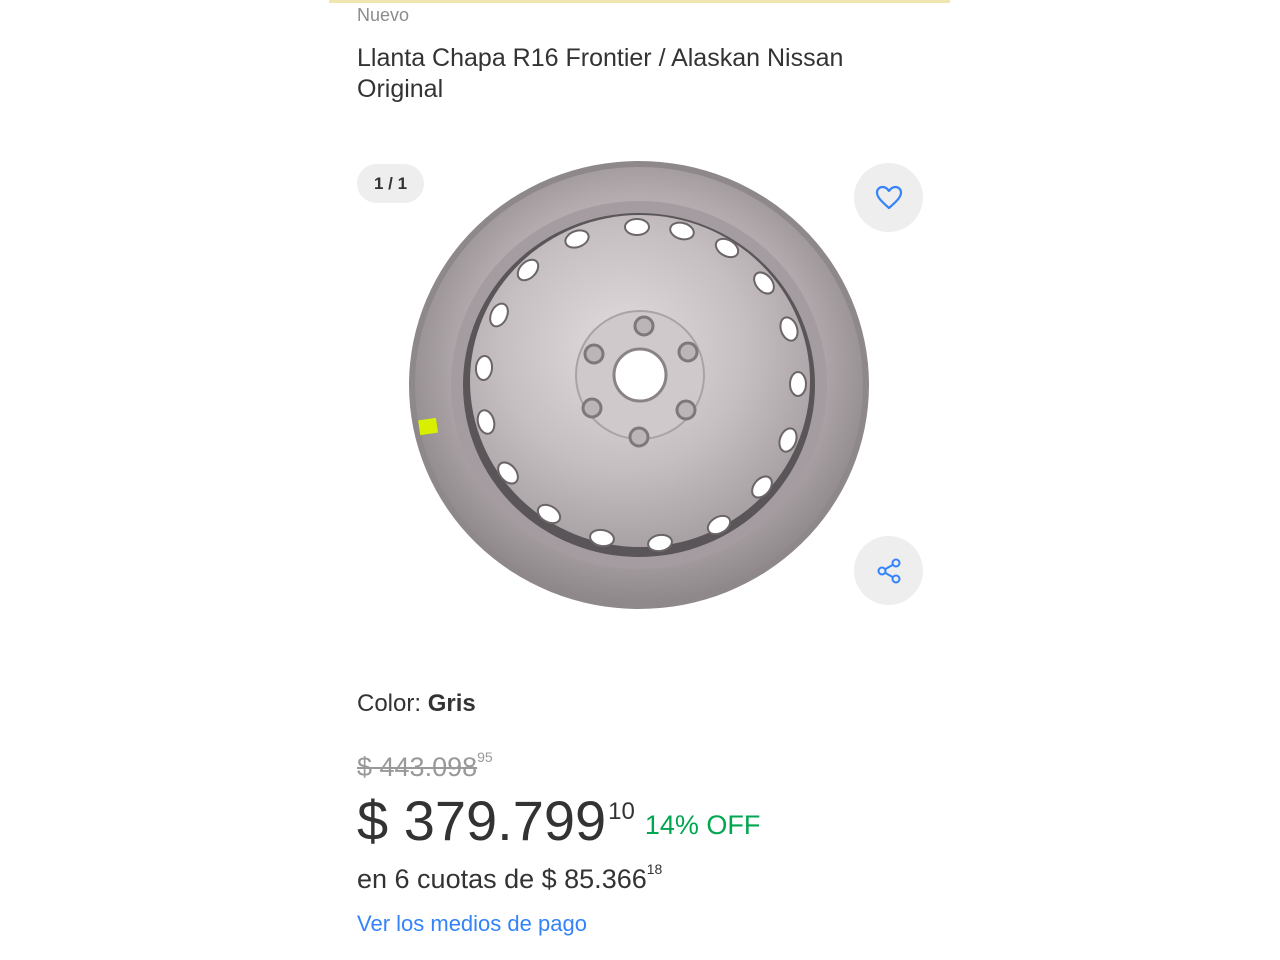 The width and height of the screenshot is (1280, 960). I want to click on color-selector: Color: Gris, so click(416, 704).